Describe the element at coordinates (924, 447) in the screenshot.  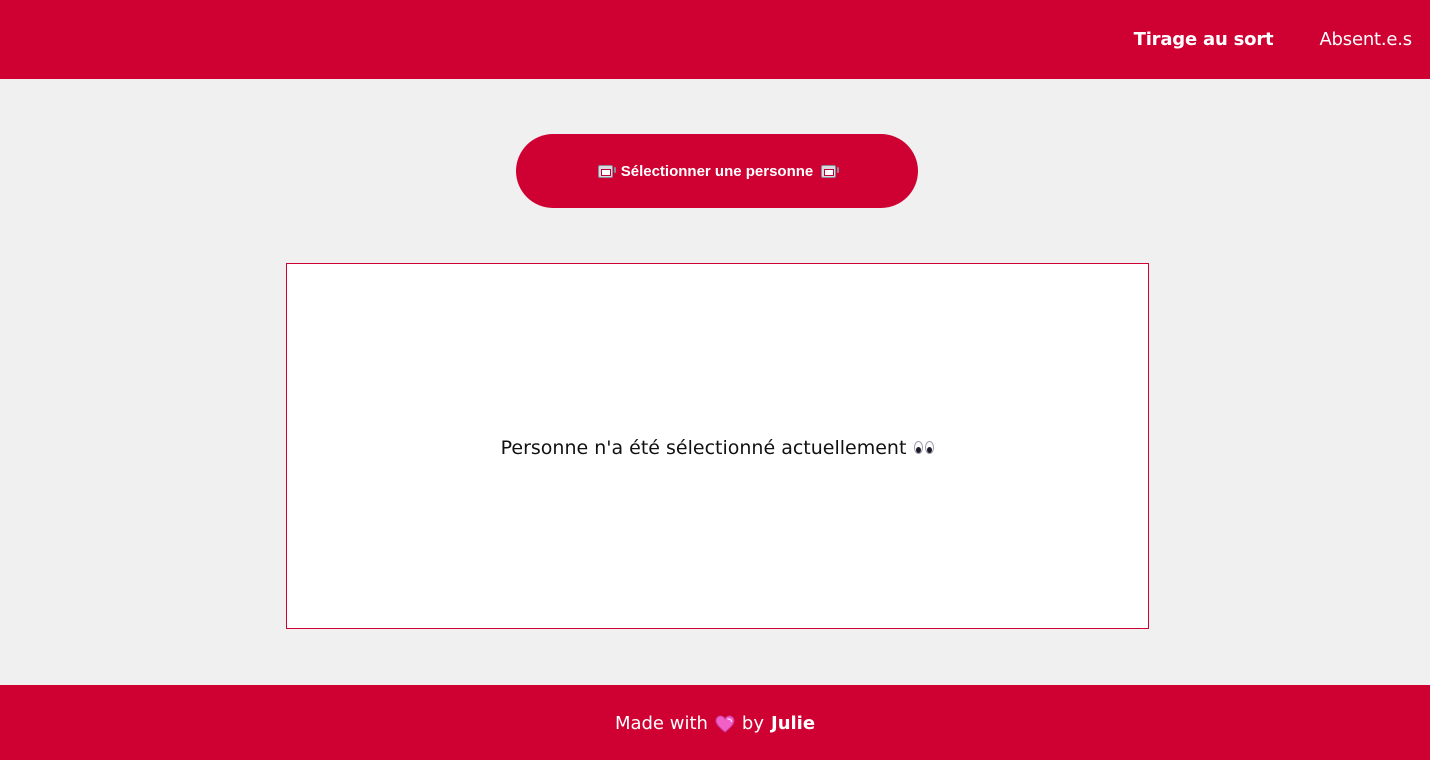
I see `eyes-icon` at that location.